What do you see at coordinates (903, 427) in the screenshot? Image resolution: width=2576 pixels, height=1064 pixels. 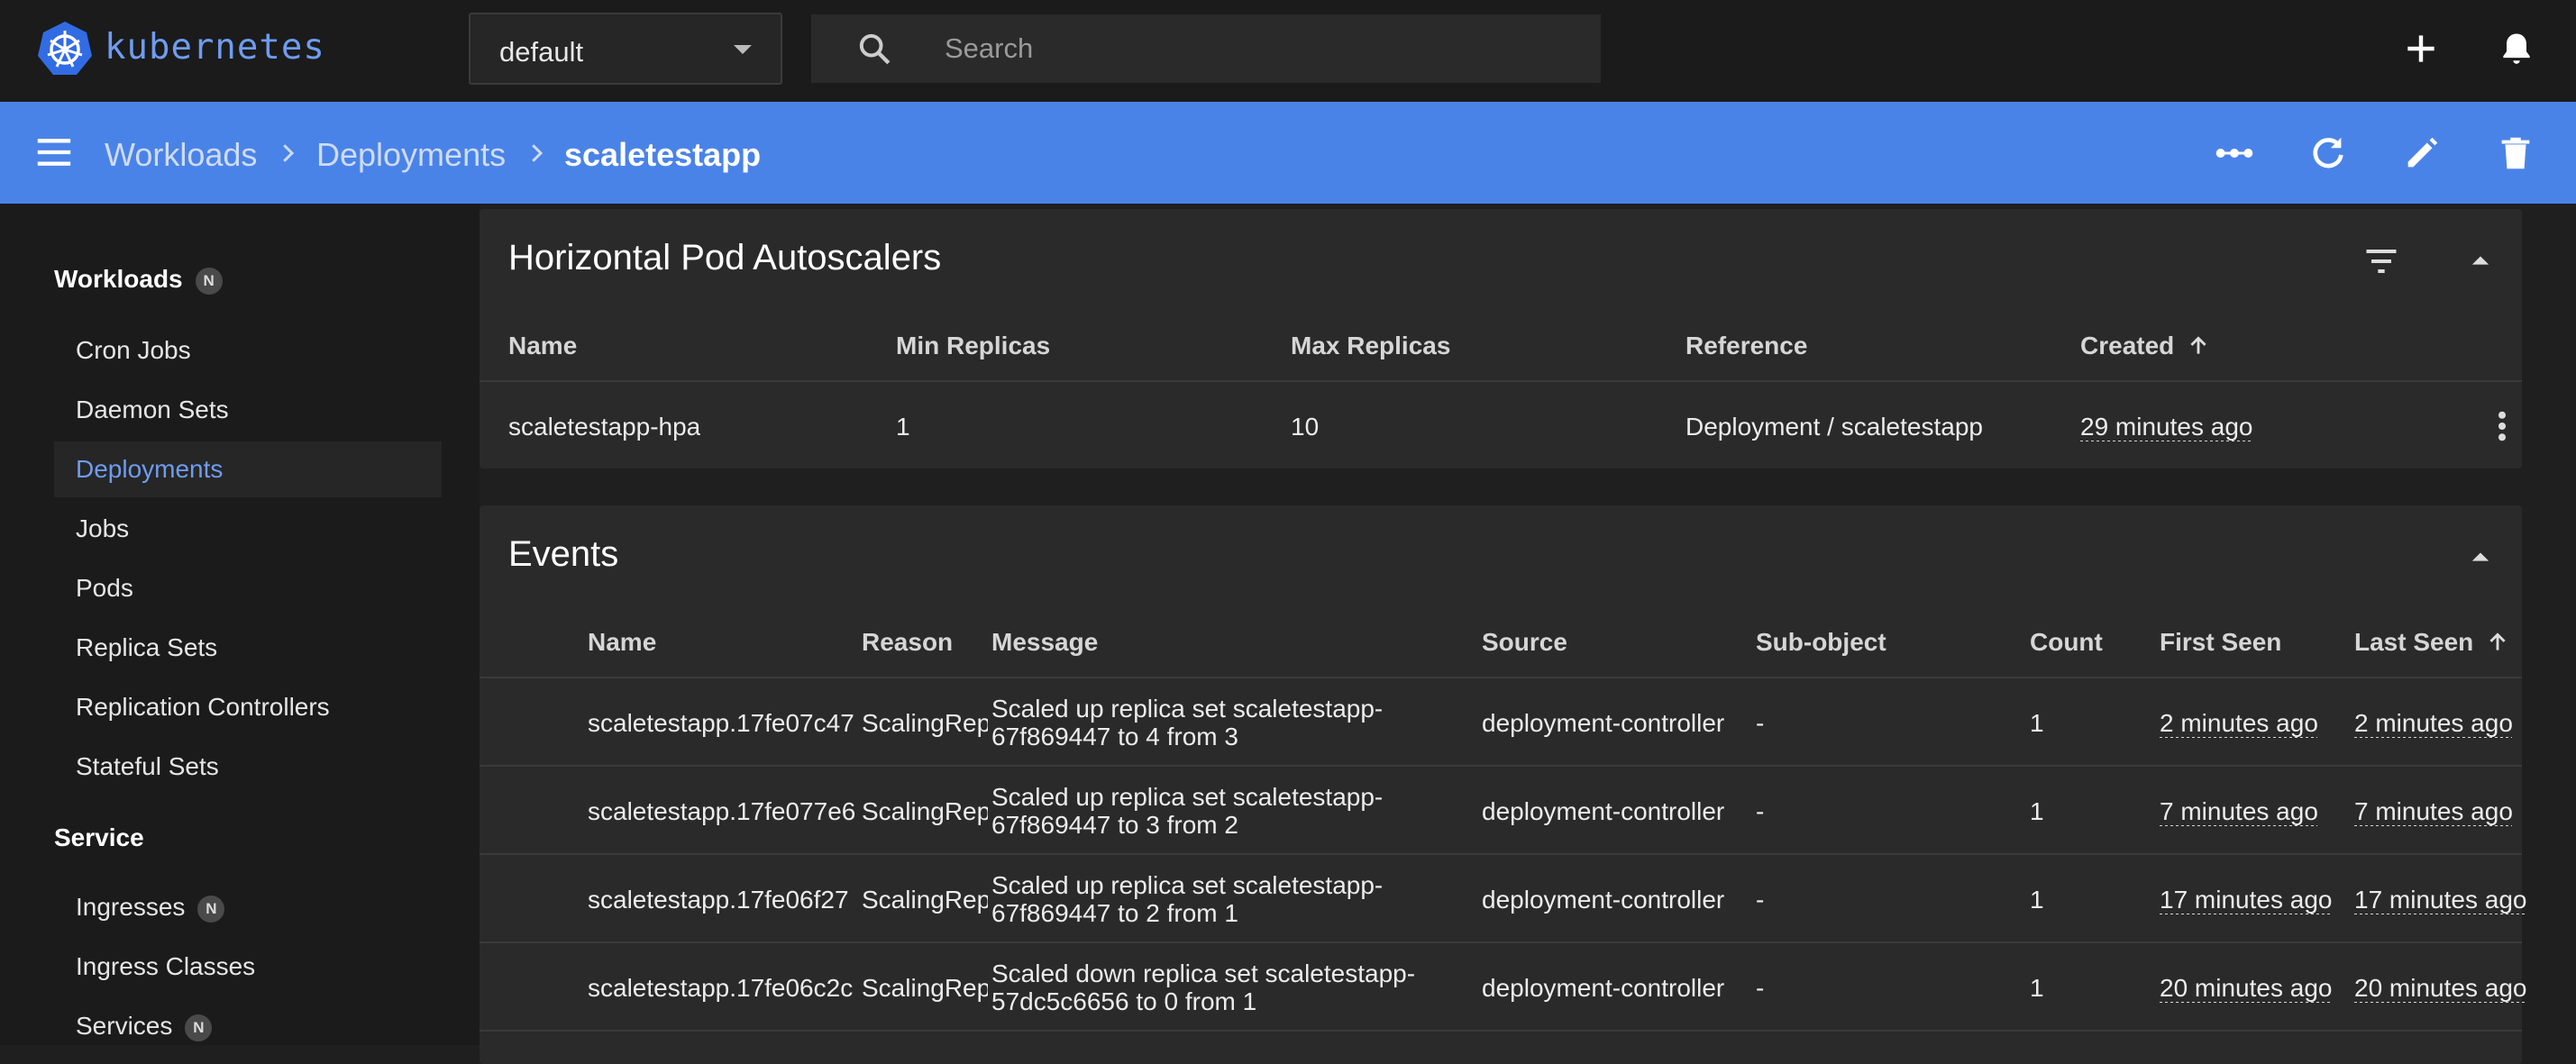 I see `hpa-min-replicas: 1` at bounding box center [903, 427].